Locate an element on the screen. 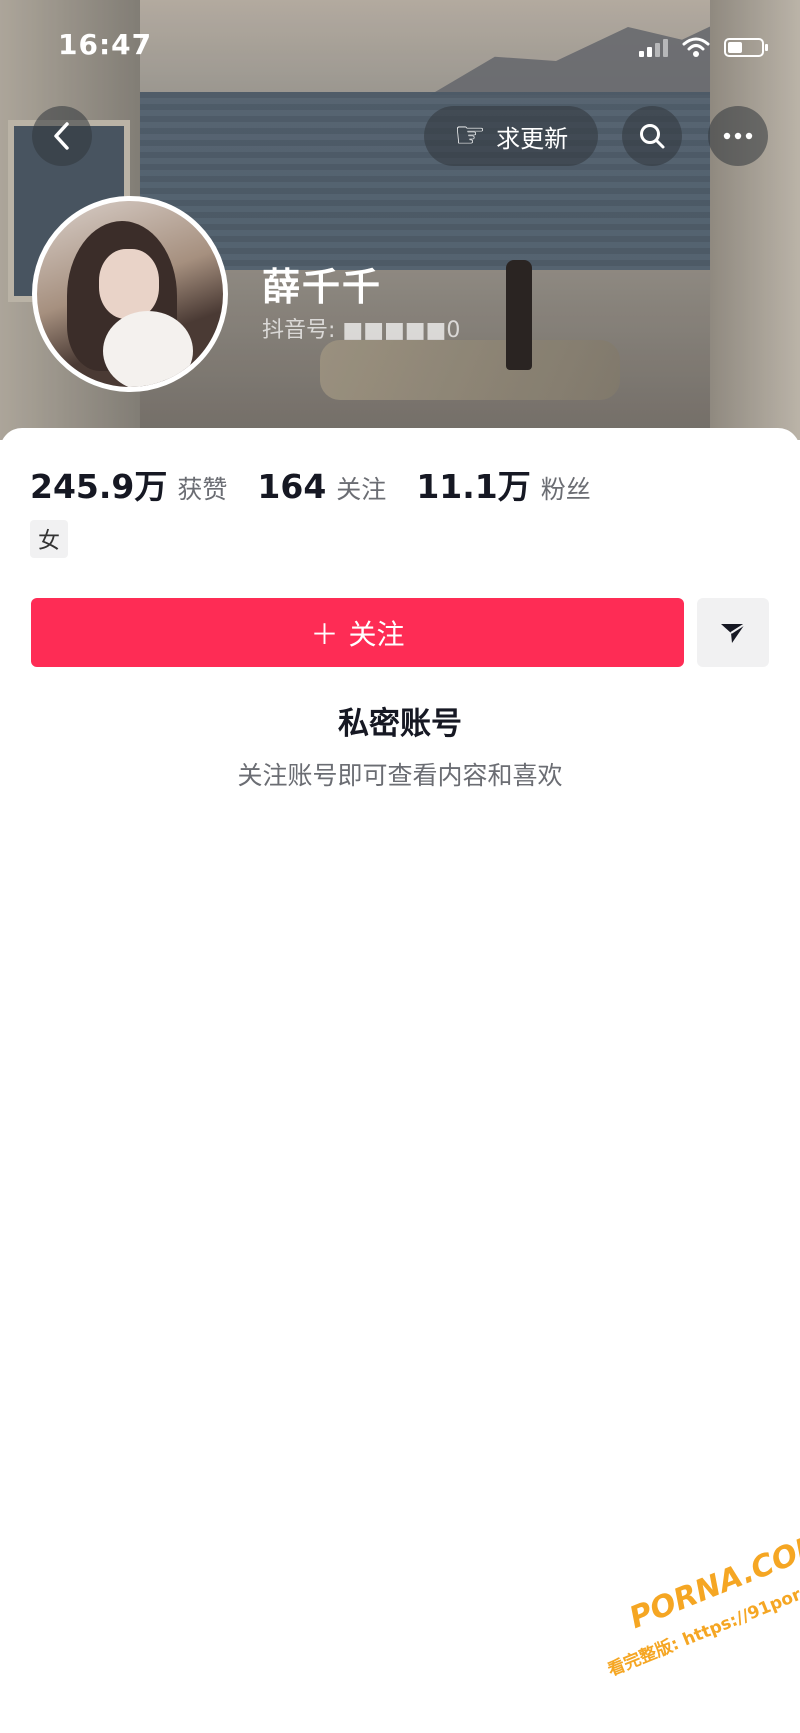 Image resolution: width=800 pixels, height=1733 pixels. search-icon is located at coordinates (652, 136).